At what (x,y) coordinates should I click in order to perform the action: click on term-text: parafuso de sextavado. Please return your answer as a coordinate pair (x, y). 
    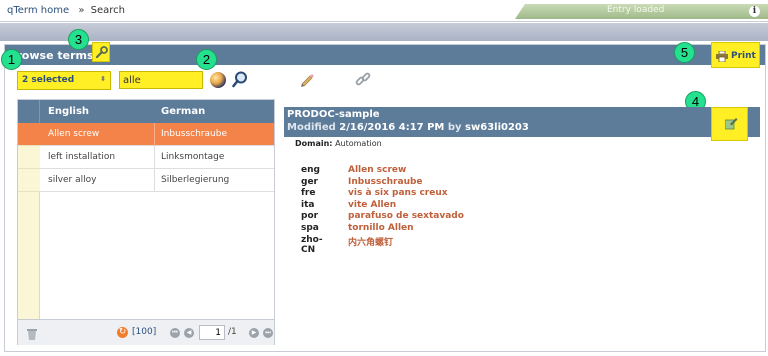
    Looking at the image, I should click on (406, 216).